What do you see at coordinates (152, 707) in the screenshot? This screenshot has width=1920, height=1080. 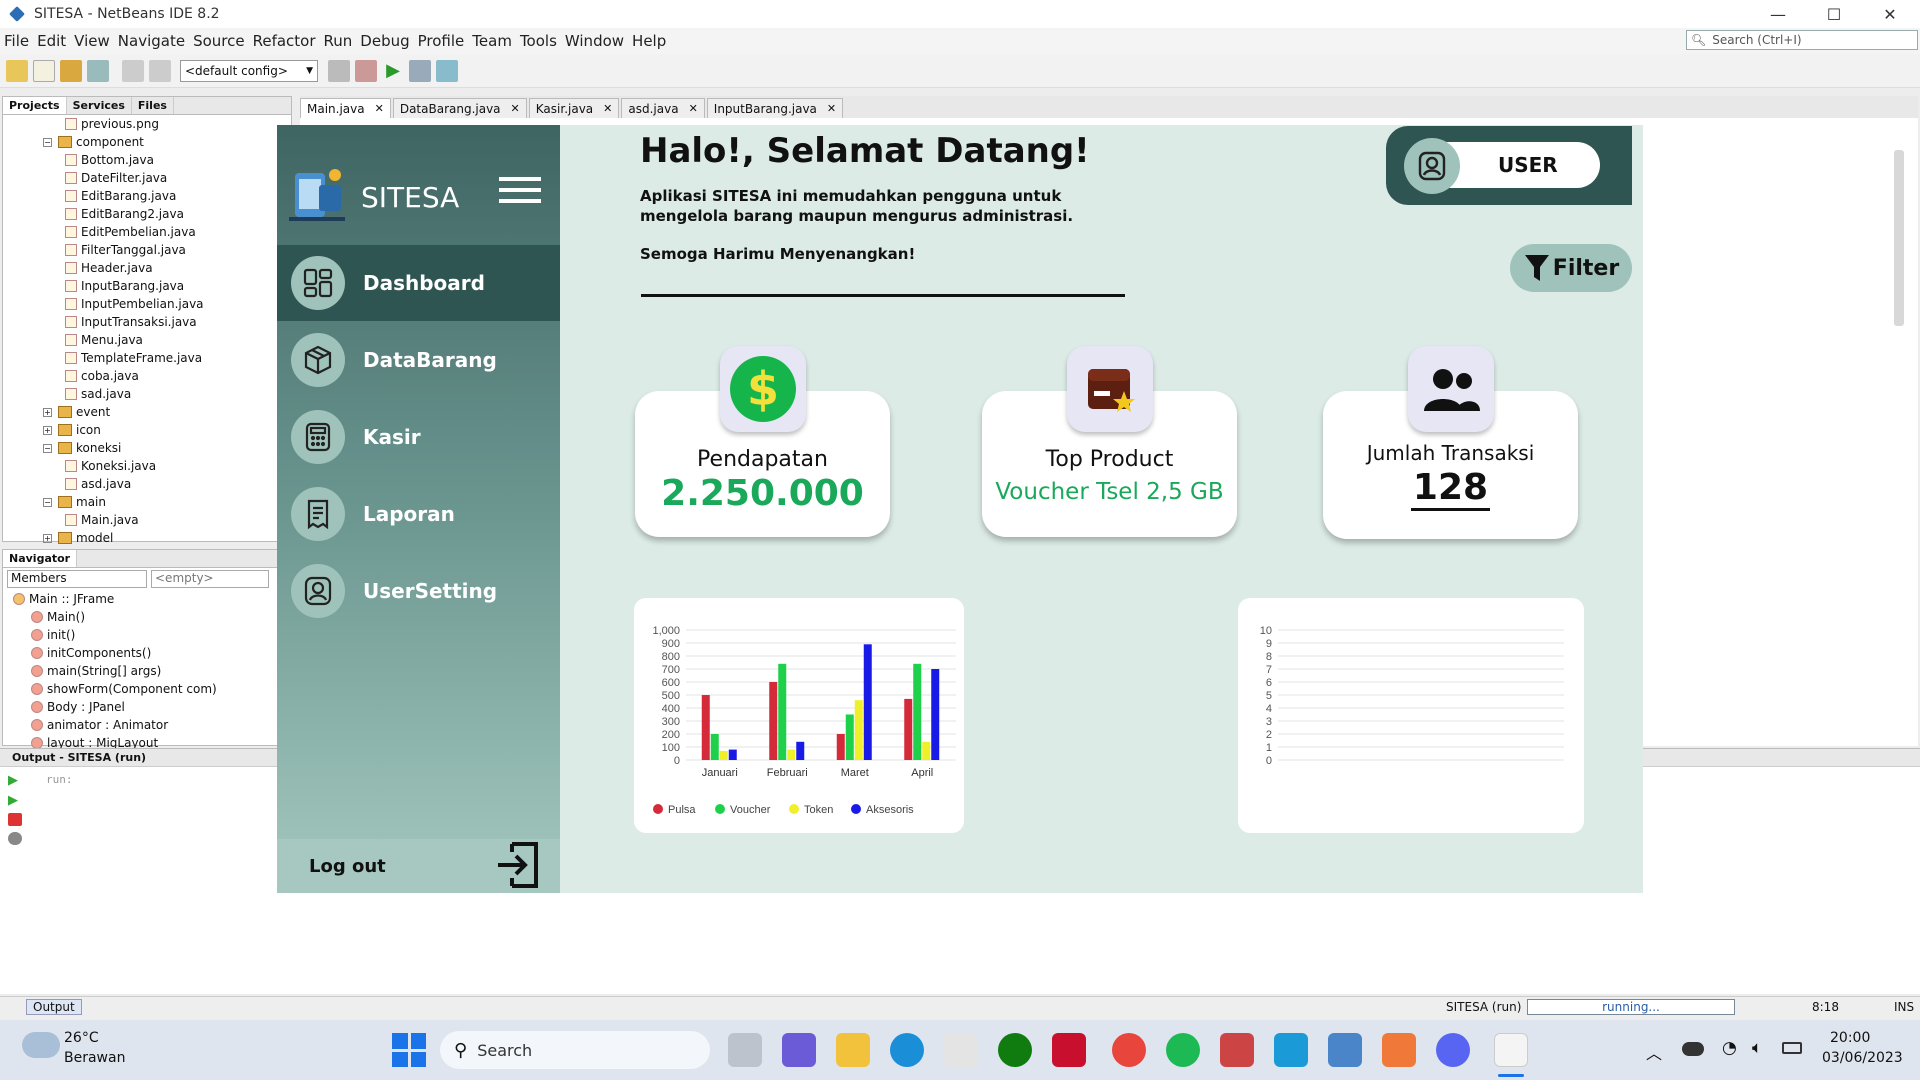 I see `navigator-item: Body : JPanel` at bounding box center [152, 707].